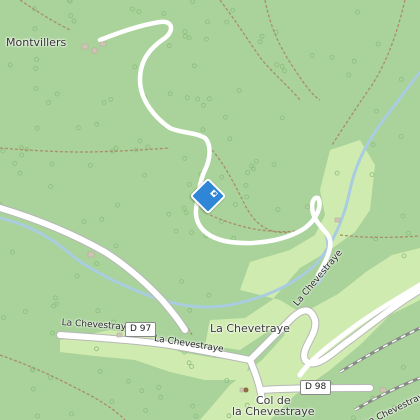  What do you see at coordinates (250, 328) in the screenshot?
I see `hamlet-label: La Chevetraye` at bounding box center [250, 328].